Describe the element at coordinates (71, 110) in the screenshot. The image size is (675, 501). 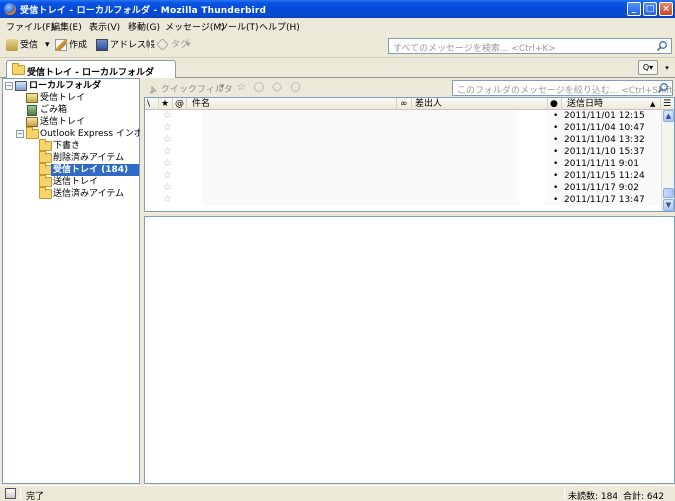
I see `folder-trash: ごみ箱` at that location.